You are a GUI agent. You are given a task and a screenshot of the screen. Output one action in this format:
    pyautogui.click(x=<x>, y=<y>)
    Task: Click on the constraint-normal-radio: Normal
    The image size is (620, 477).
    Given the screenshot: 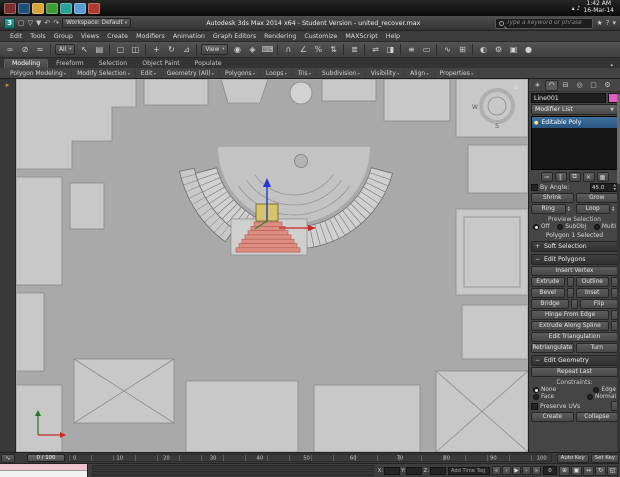 What is the action you would take?
    pyautogui.click(x=601, y=397)
    